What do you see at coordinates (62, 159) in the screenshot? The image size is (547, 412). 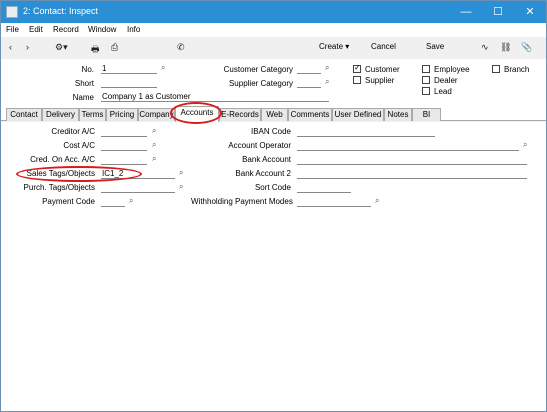 I see `cred-on-acc-label: Cred. On Acc. A/C` at bounding box center [62, 159].